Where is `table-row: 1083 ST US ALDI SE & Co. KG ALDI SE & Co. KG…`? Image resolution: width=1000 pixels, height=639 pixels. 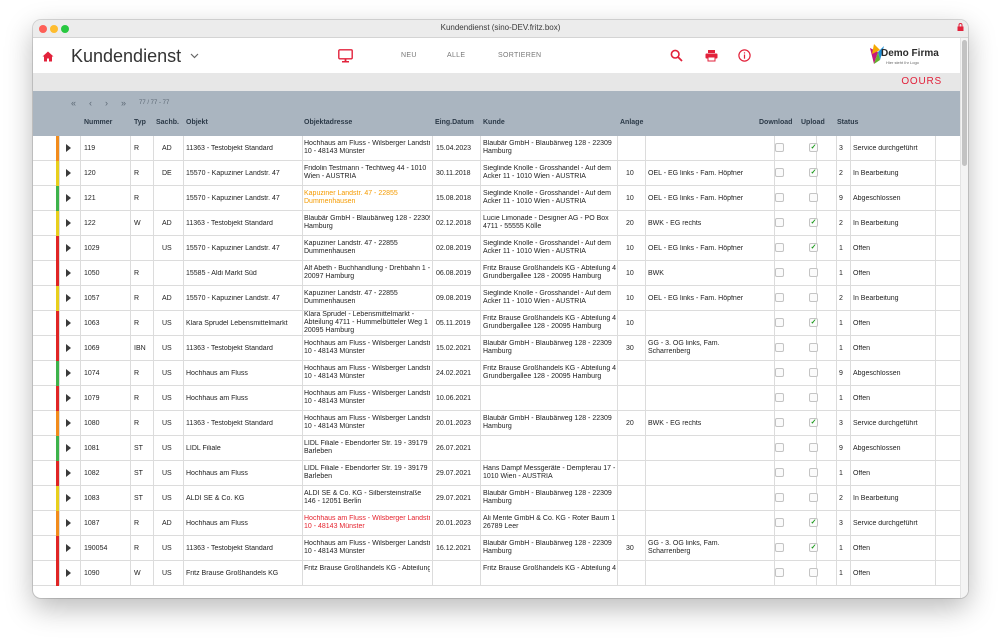 table-row: 1083 ST US ALDI SE & Co. KG ALDI SE & Co. KG… is located at coordinates (497, 498).